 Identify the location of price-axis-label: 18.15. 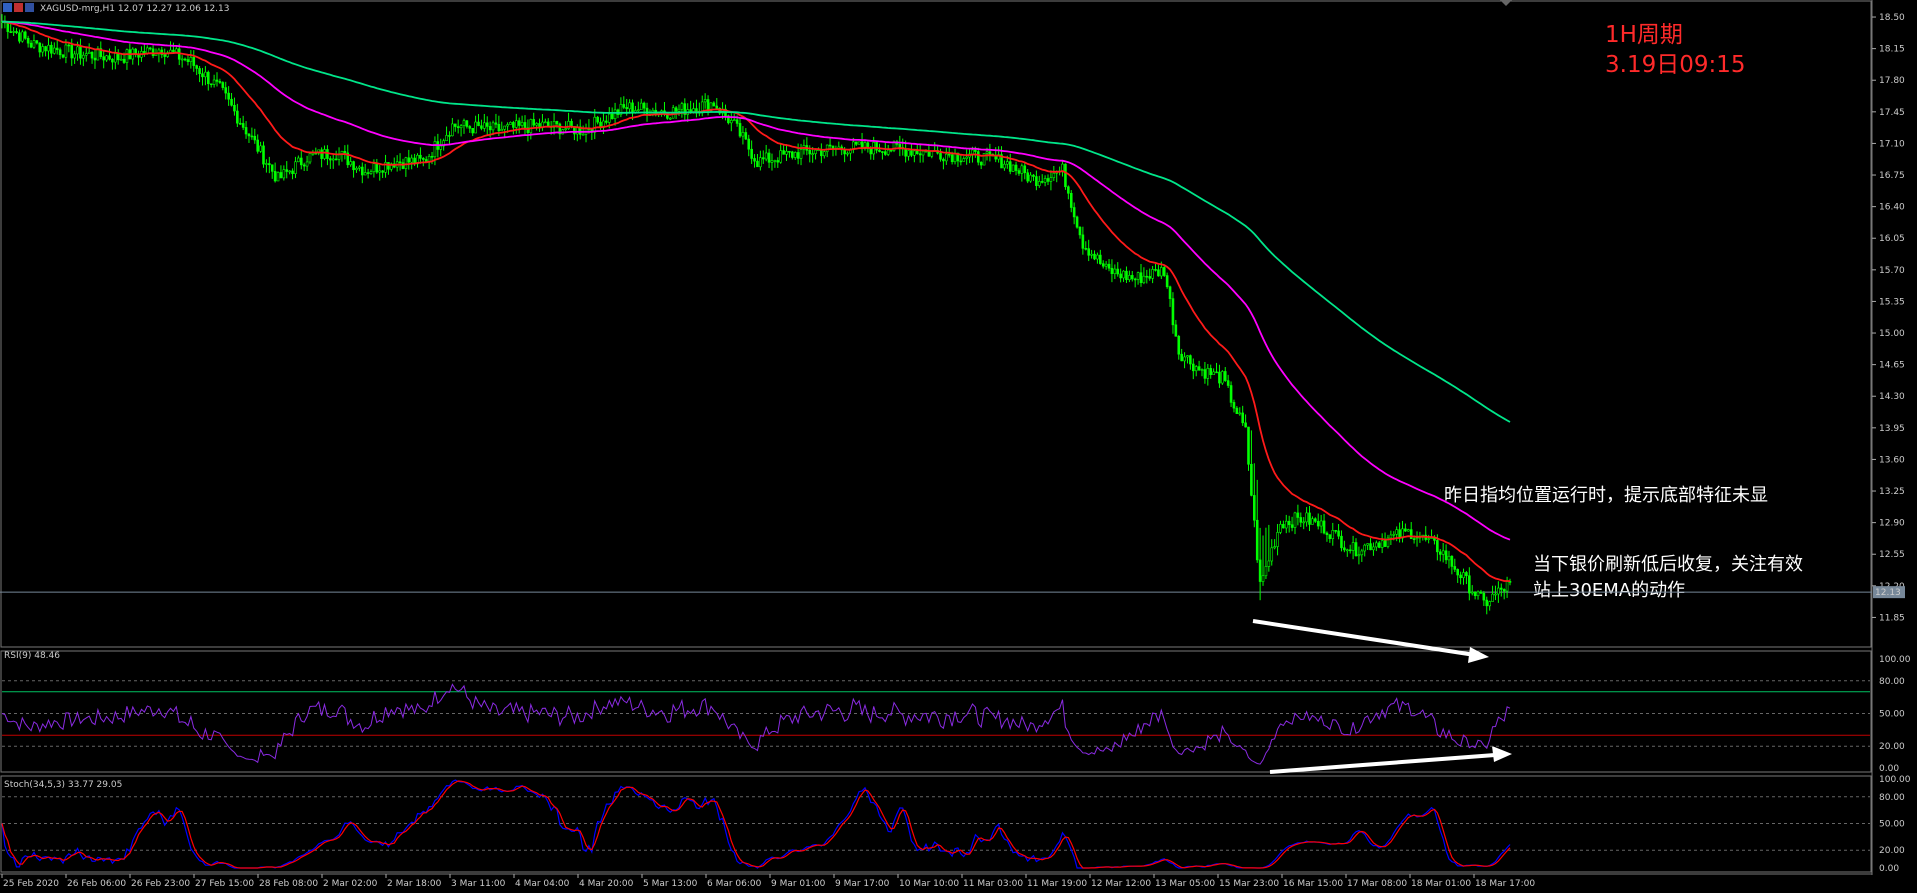
(1892, 50).